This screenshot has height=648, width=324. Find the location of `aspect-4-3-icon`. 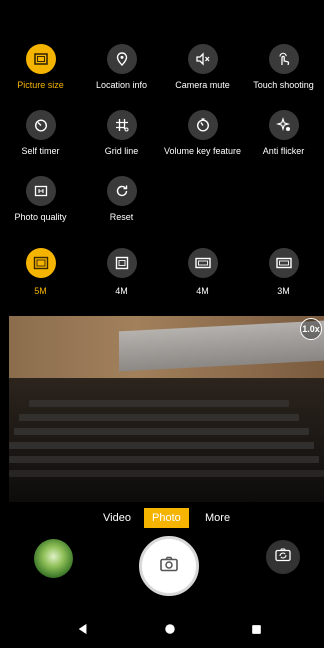

aspect-4-3-icon is located at coordinates (40, 263).